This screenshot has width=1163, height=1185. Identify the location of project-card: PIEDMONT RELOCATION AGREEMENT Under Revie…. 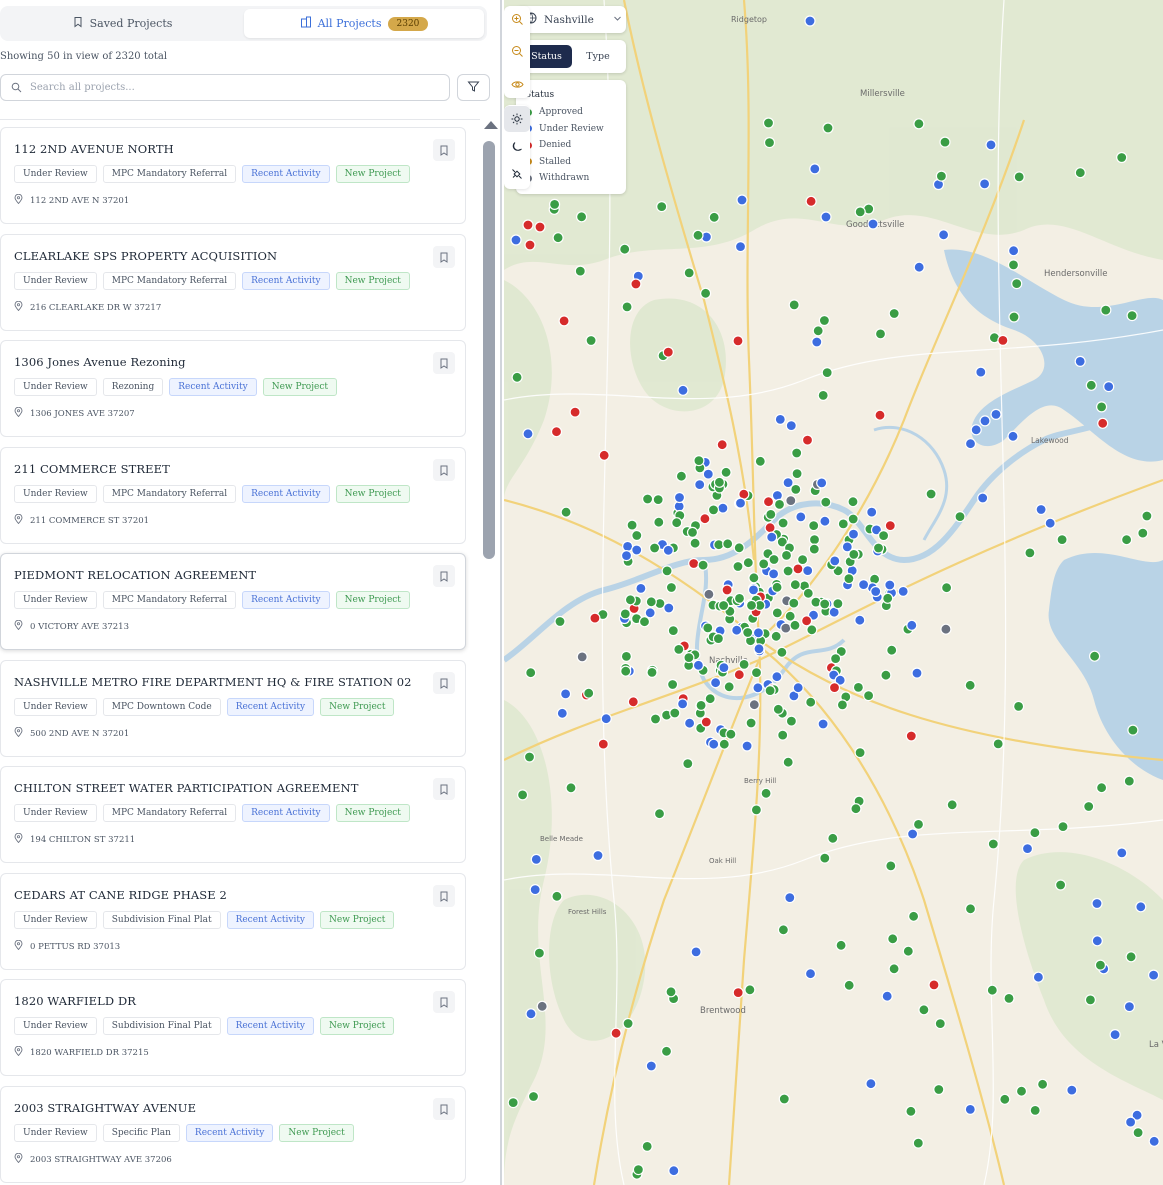
(233, 601).